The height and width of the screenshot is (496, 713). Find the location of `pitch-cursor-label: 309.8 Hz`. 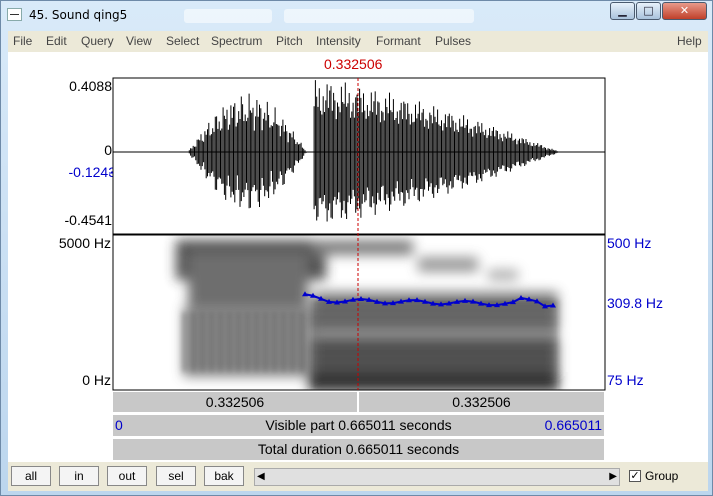

pitch-cursor-label: 309.8 Hz is located at coordinates (635, 303).